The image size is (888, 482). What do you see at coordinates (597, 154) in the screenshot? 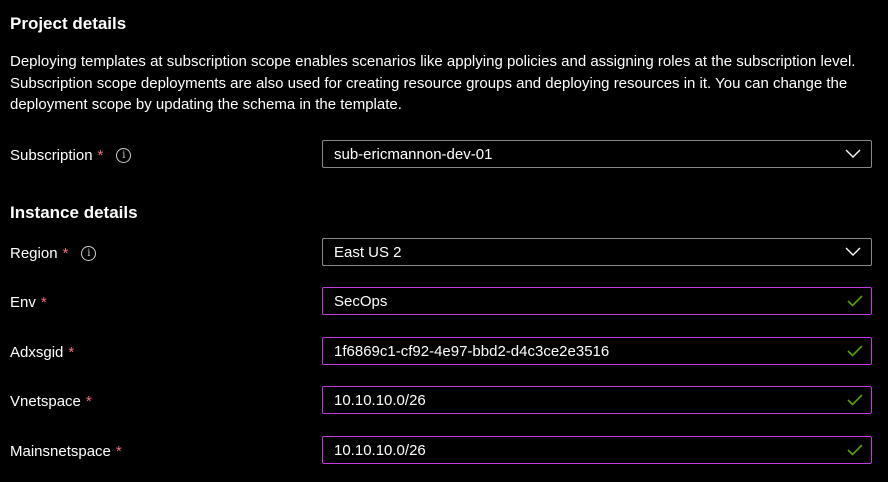
I see `subscription-dropdown: sub-ericmannon-dev-01` at bounding box center [597, 154].